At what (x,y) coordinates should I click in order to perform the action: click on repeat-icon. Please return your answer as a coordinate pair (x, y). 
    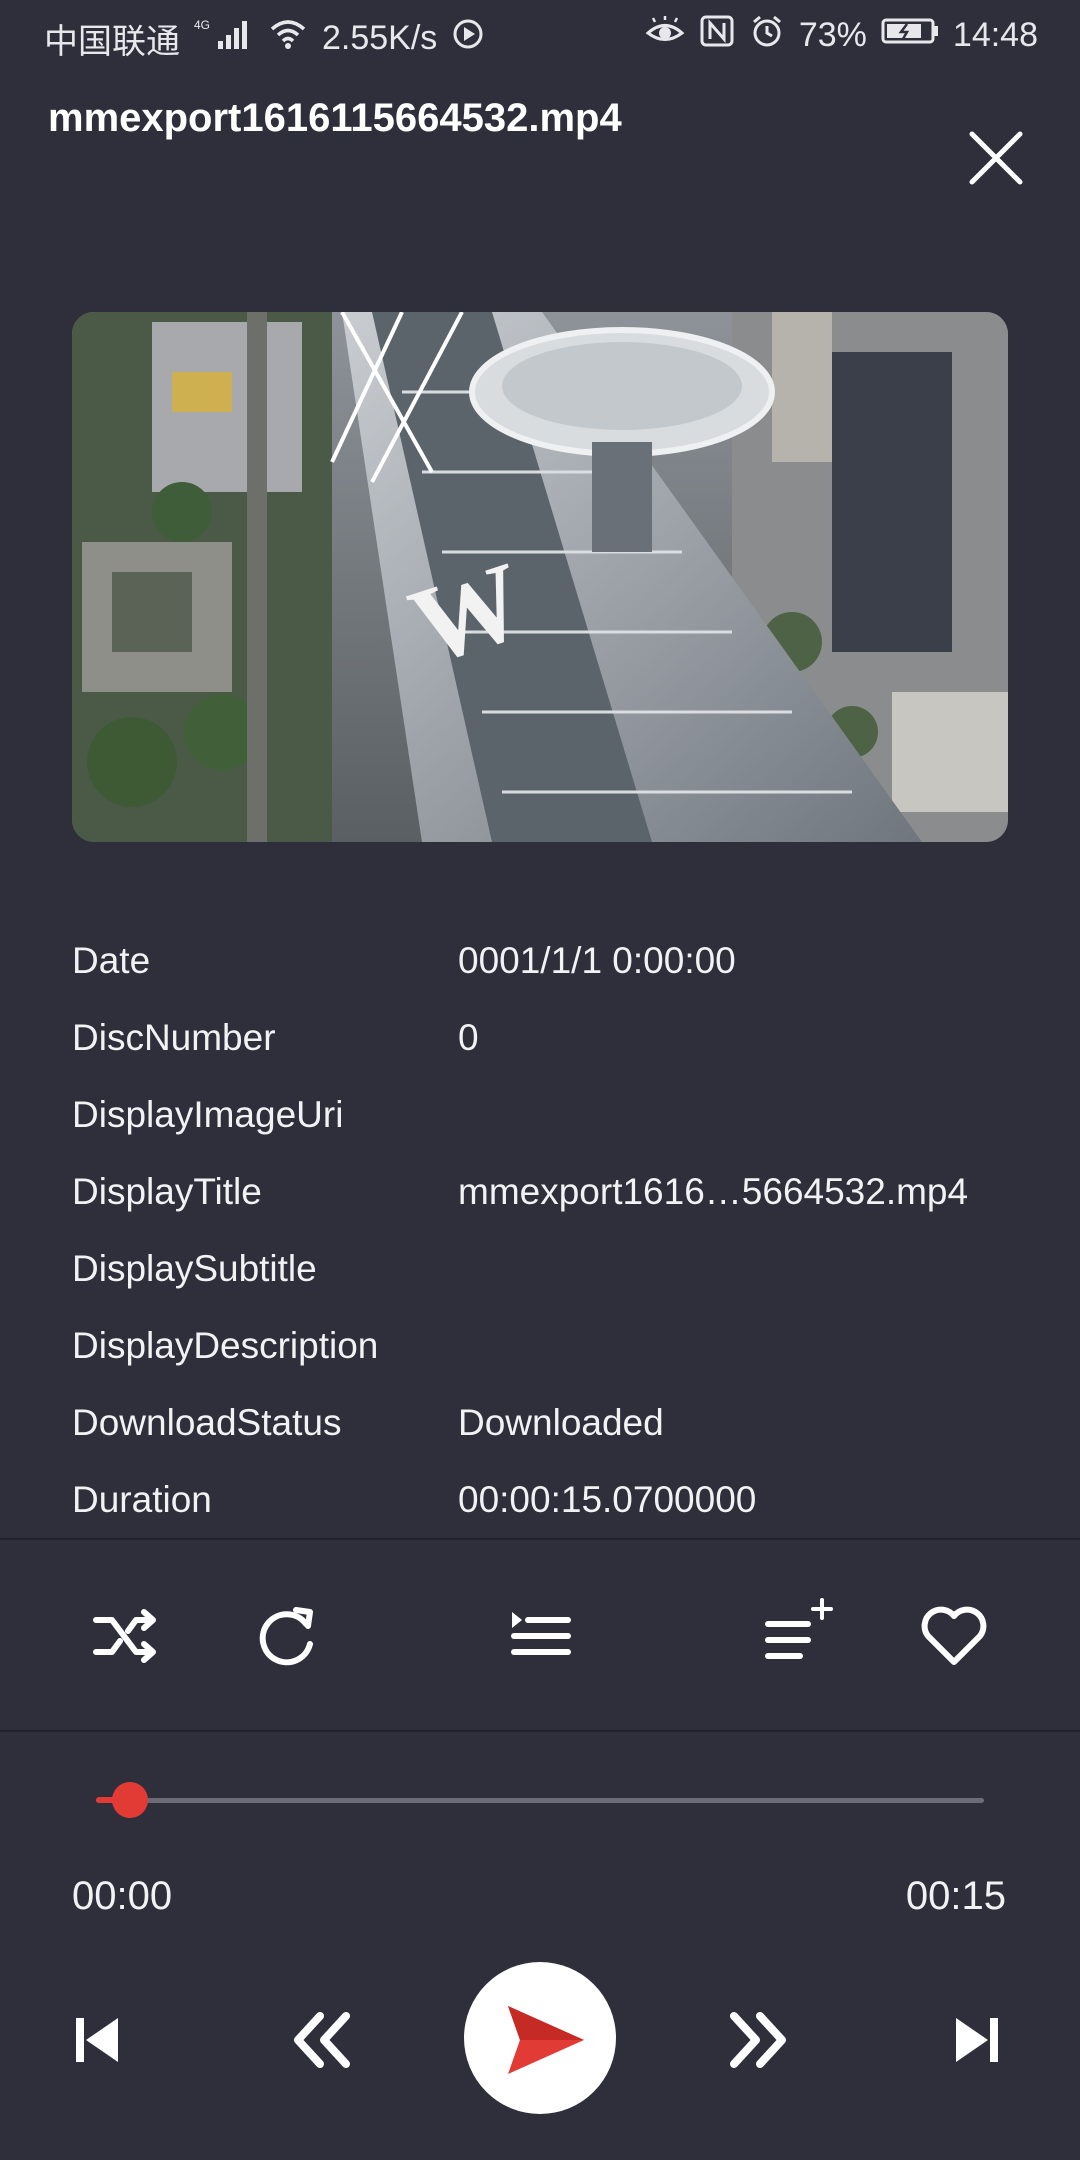
    Looking at the image, I should click on (286, 1636).